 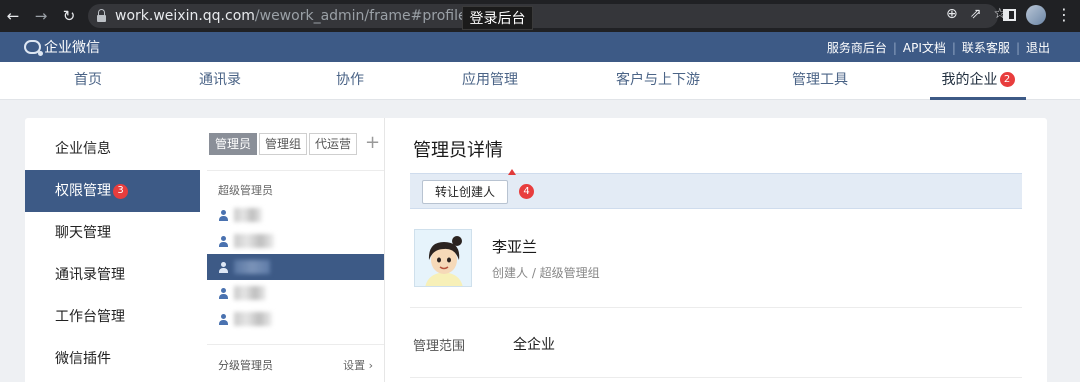 What do you see at coordinates (952, 14) in the screenshot?
I see `zoom-icon: ⊕` at bounding box center [952, 14].